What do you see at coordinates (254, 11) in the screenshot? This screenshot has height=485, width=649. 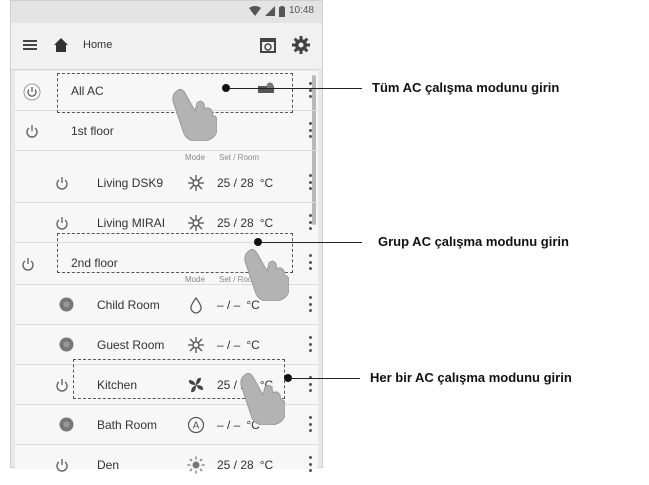 I see `wifi-icon` at bounding box center [254, 11].